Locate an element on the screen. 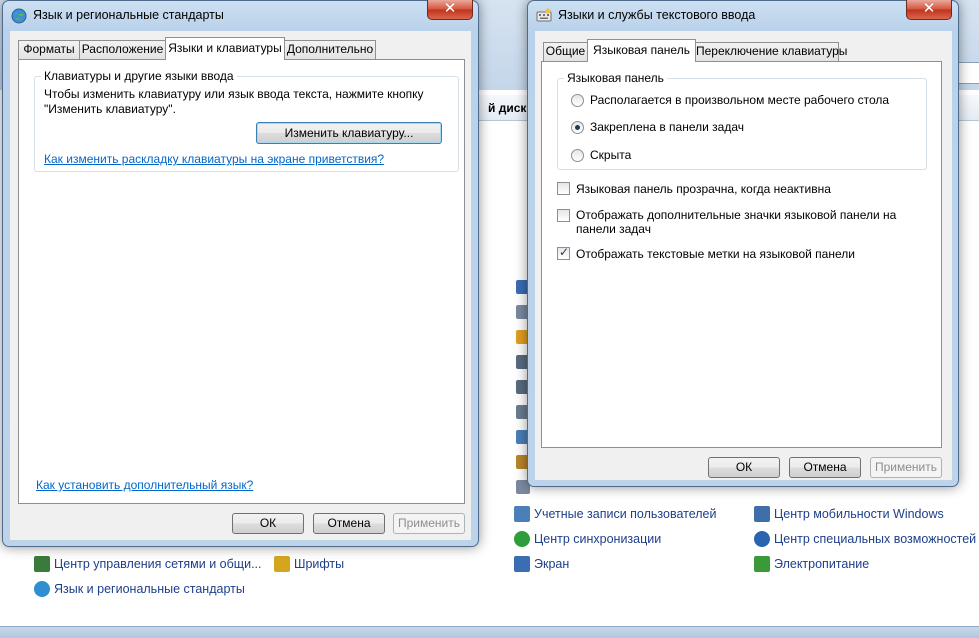 Image resolution: width=979 pixels, height=638 pixels. cp-item-fonts: Шрифты is located at coordinates (309, 564).